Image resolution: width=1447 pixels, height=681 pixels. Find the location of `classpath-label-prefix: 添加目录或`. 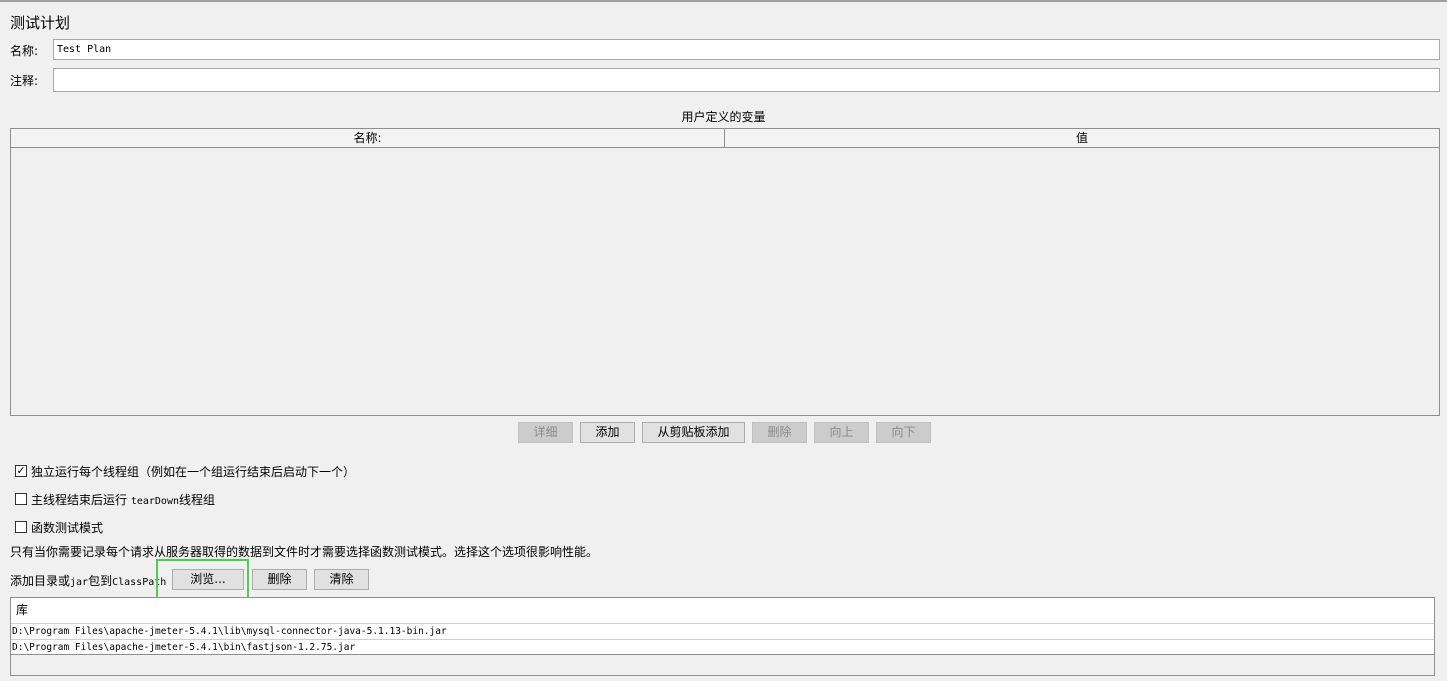

classpath-label-prefix: 添加目录或 is located at coordinates (40, 581).